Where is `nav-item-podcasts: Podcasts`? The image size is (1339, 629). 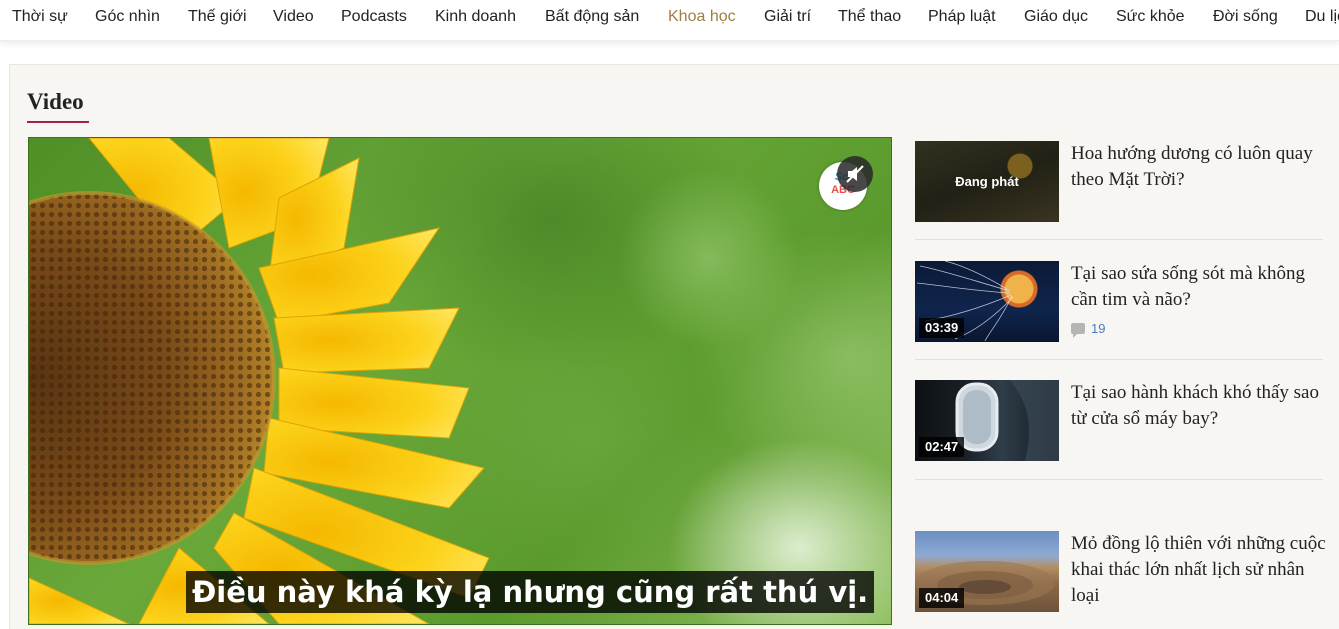 nav-item-podcasts: Podcasts is located at coordinates (374, 17).